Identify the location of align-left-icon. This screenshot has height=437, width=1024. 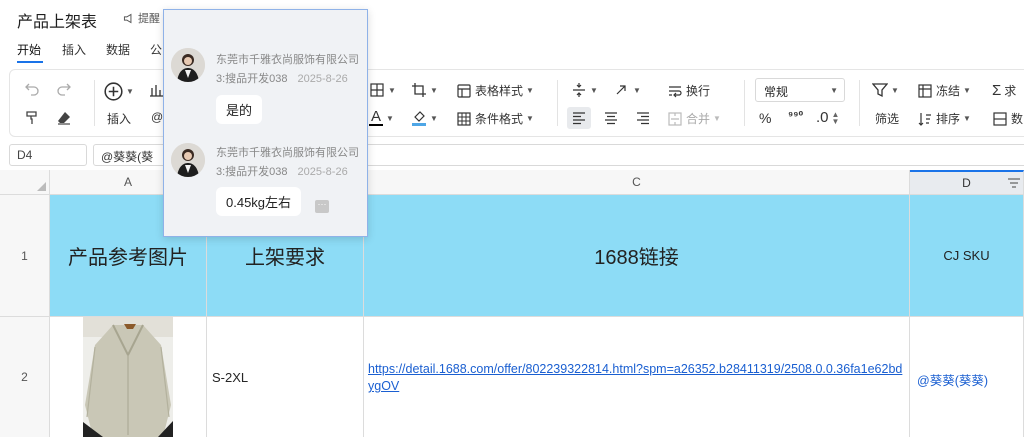
(579, 118).